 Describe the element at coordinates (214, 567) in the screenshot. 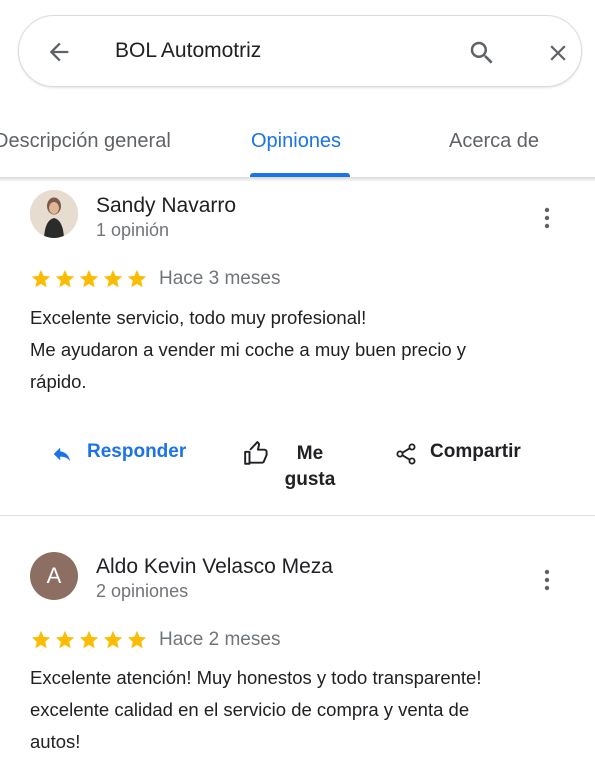

I see `reviewer-name: Aldo Kevin Velasco Meza` at that location.